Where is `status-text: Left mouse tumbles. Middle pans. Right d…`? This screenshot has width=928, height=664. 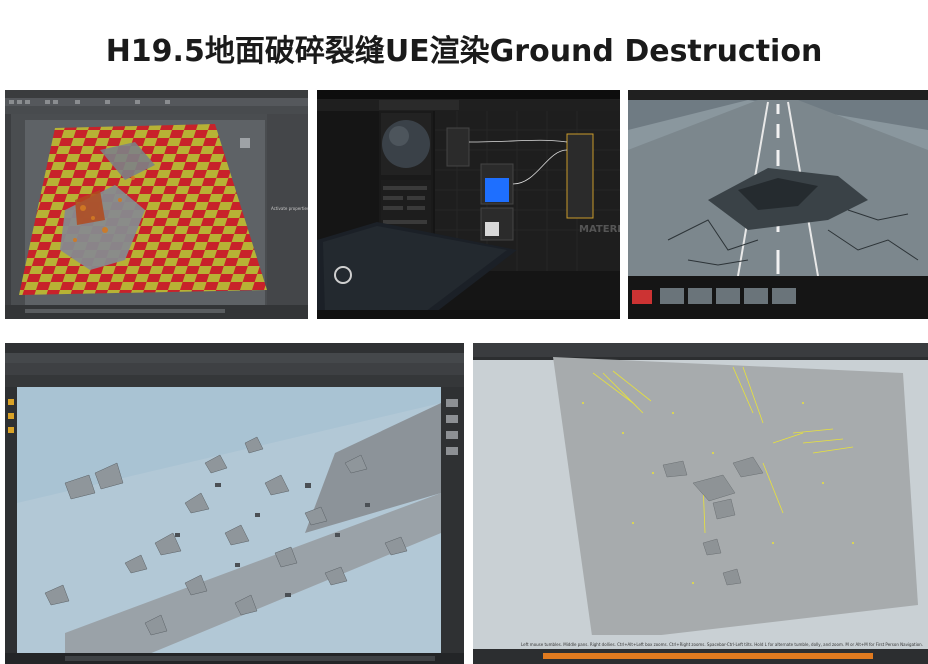
status-text: Left mouse tumbles. Middle pans. Right d… is located at coordinates (722, 644).